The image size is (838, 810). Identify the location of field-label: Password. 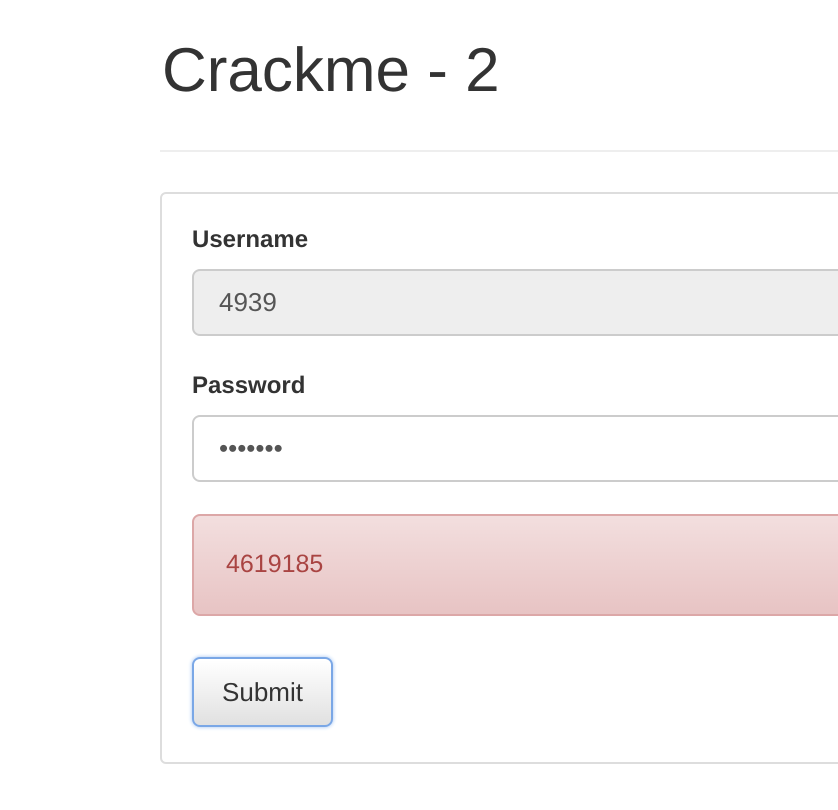
(249, 385).